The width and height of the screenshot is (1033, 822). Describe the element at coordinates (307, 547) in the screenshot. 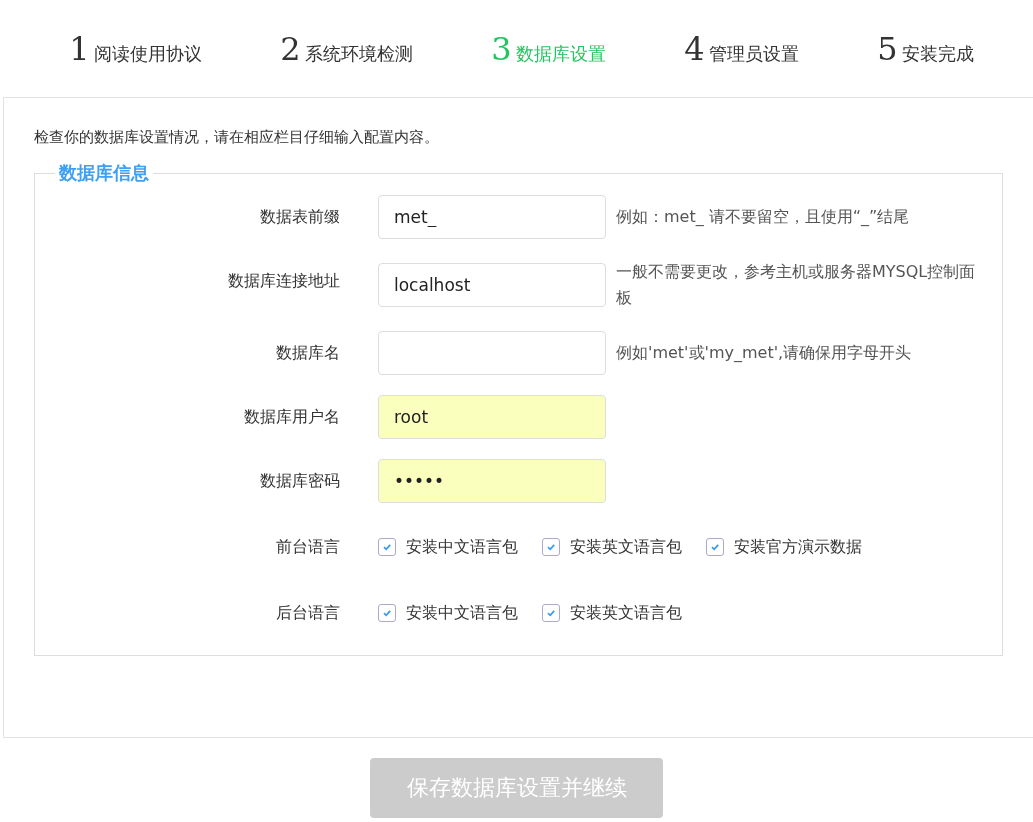

I see `field-label: 前台语言` at that location.